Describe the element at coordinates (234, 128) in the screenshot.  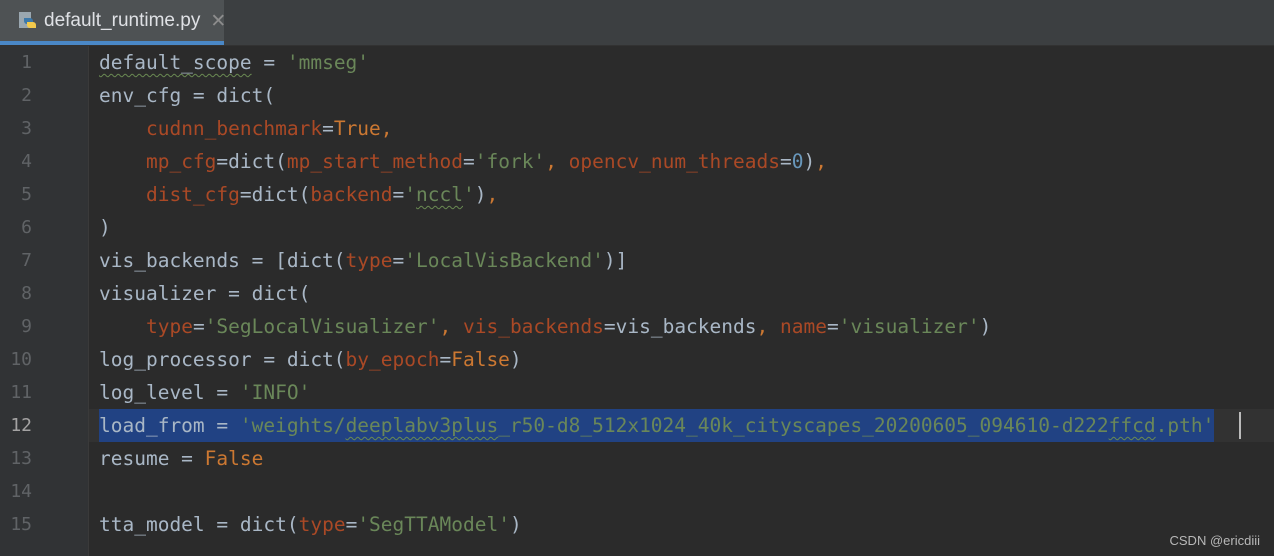
I see `code-token-kwarg: cudnn_benchmark` at that location.